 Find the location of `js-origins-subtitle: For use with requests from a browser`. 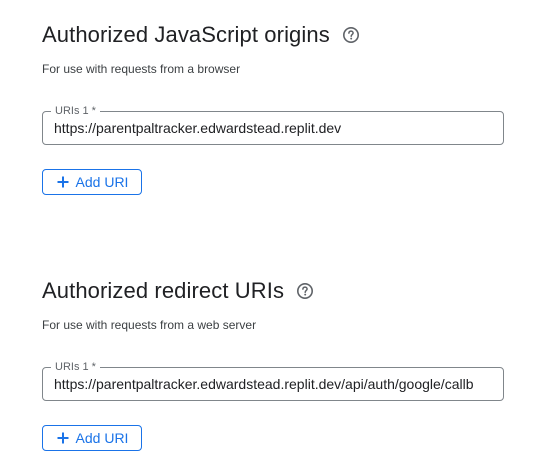

js-origins-subtitle: For use with requests from a browser is located at coordinates (141, 69).